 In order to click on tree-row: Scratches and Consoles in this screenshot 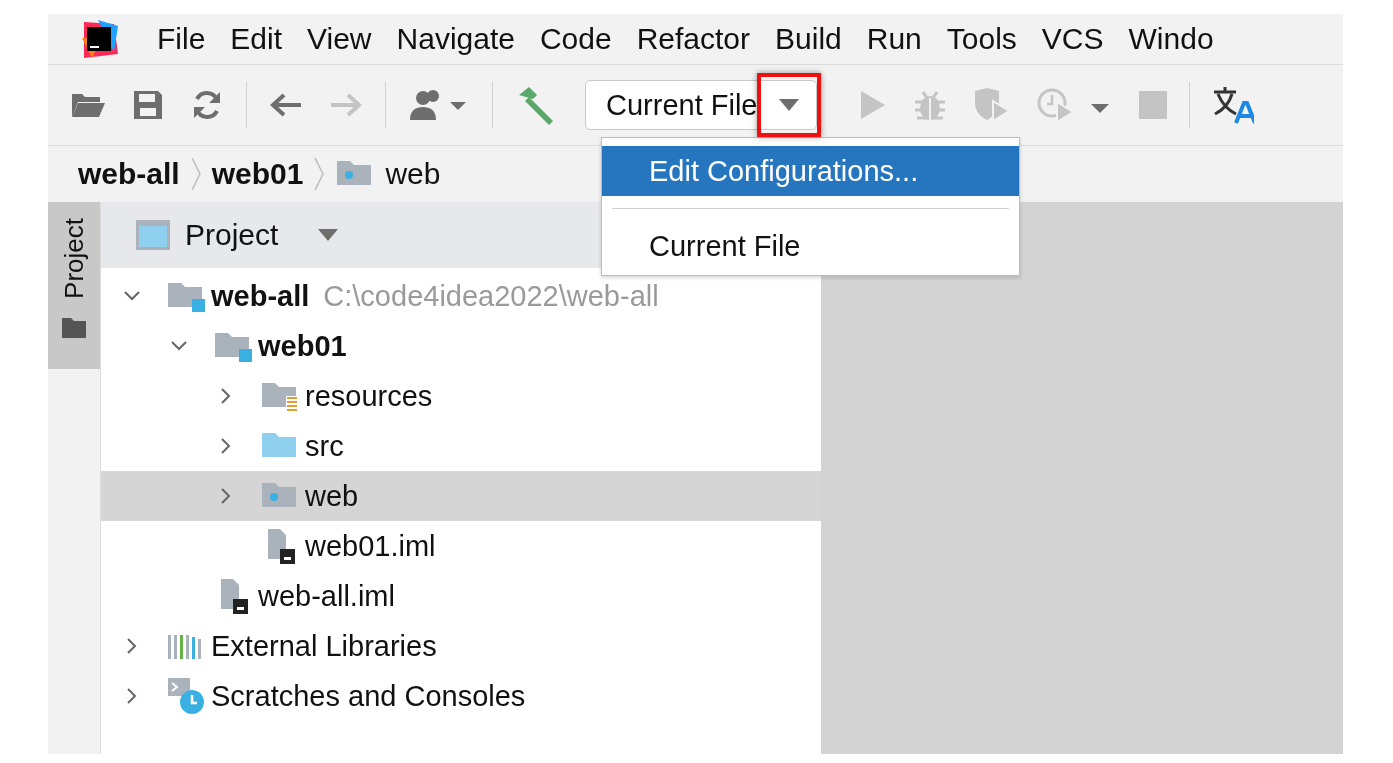, I will do `click(461, 696)`.